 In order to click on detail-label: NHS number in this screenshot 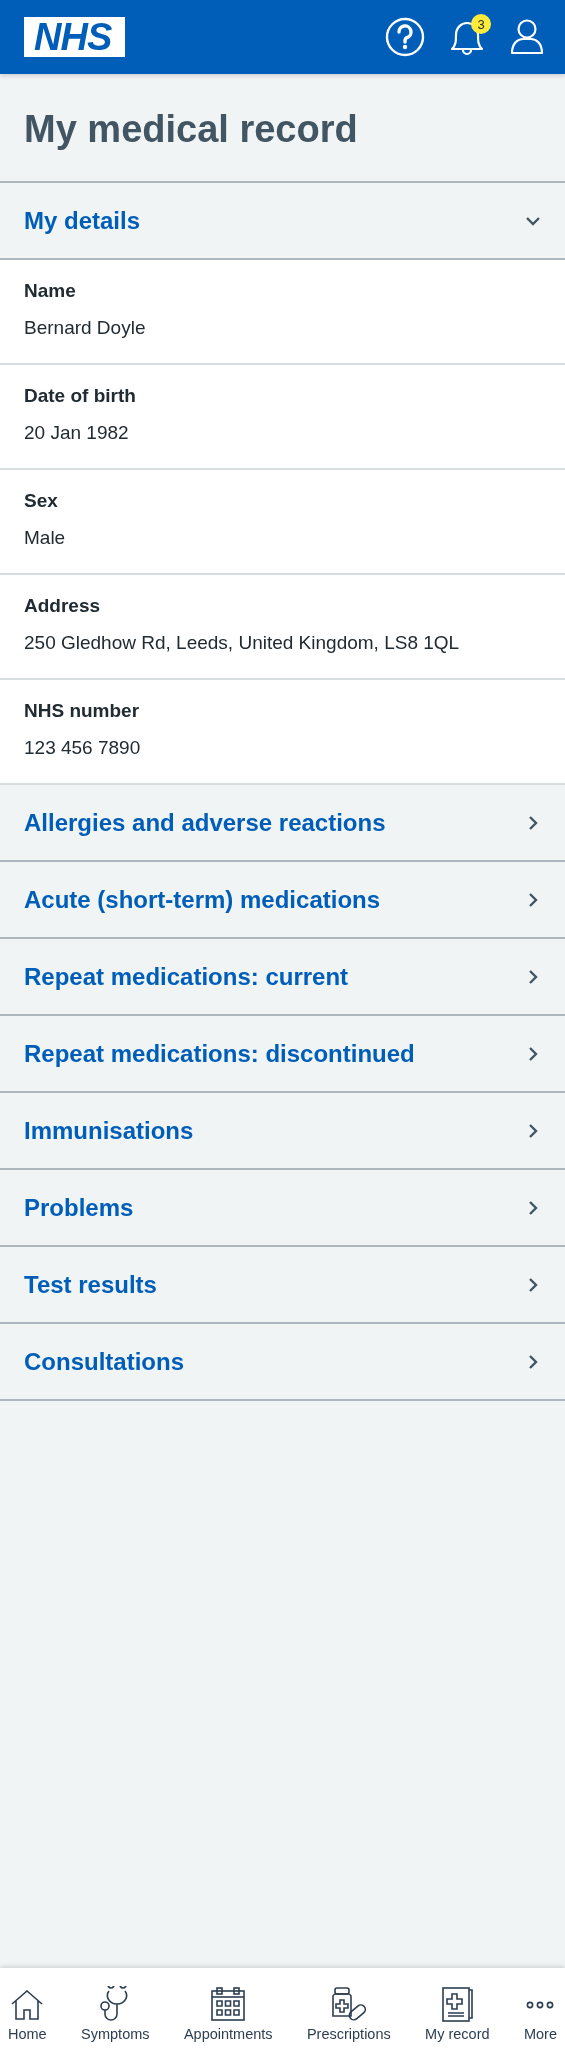, I will do `click(82, 711)`.